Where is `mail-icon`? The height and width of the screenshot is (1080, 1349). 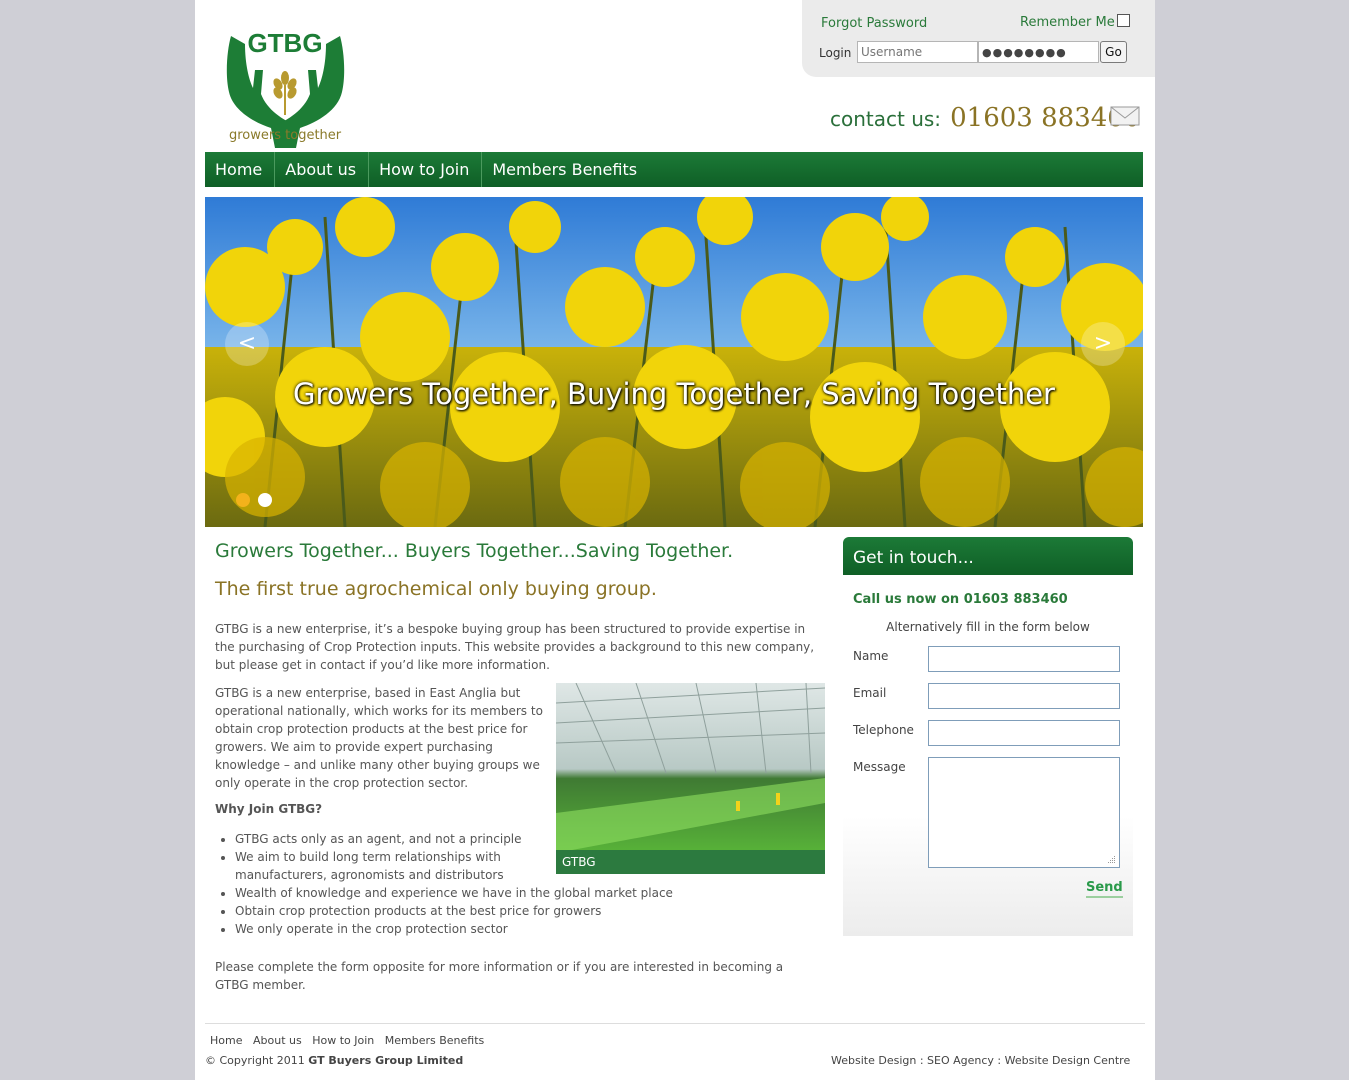
mail-icon is located at coordinates (1125, 116).